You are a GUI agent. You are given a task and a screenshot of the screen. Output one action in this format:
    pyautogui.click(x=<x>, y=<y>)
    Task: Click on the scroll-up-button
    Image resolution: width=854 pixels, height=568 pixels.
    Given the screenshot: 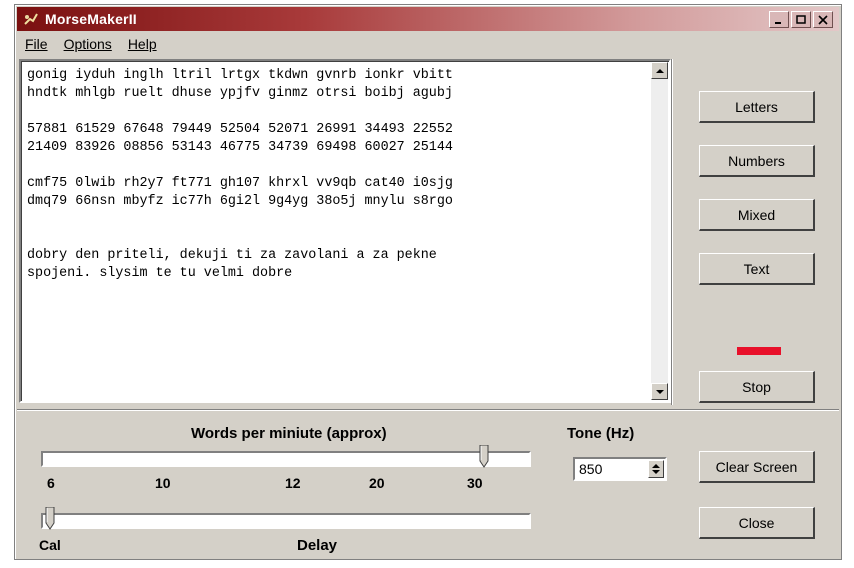 What is the action you would take?
    pyautogui.click(x=659, y=70)
    